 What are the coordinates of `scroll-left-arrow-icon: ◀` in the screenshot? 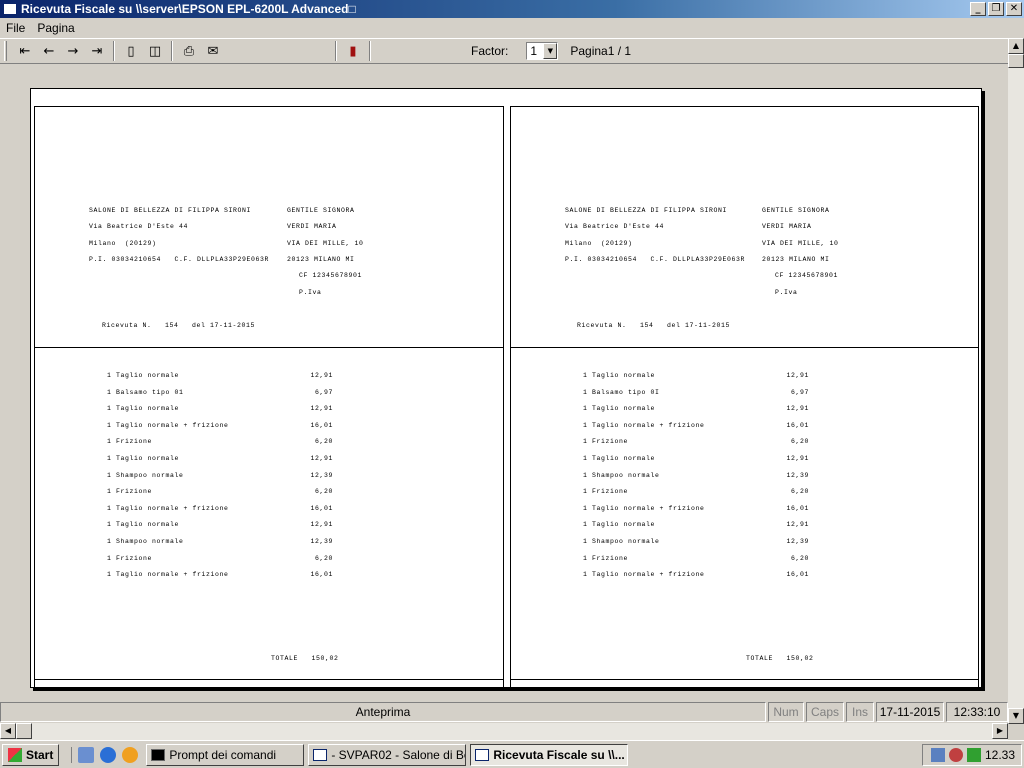 It's located at (8, 731).